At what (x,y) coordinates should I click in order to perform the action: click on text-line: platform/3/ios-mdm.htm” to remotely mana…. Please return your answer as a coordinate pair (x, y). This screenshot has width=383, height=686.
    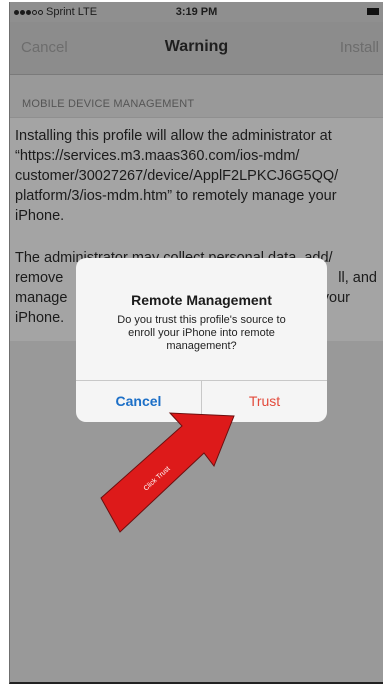
    Looking at the image, I should click on (176, 196).